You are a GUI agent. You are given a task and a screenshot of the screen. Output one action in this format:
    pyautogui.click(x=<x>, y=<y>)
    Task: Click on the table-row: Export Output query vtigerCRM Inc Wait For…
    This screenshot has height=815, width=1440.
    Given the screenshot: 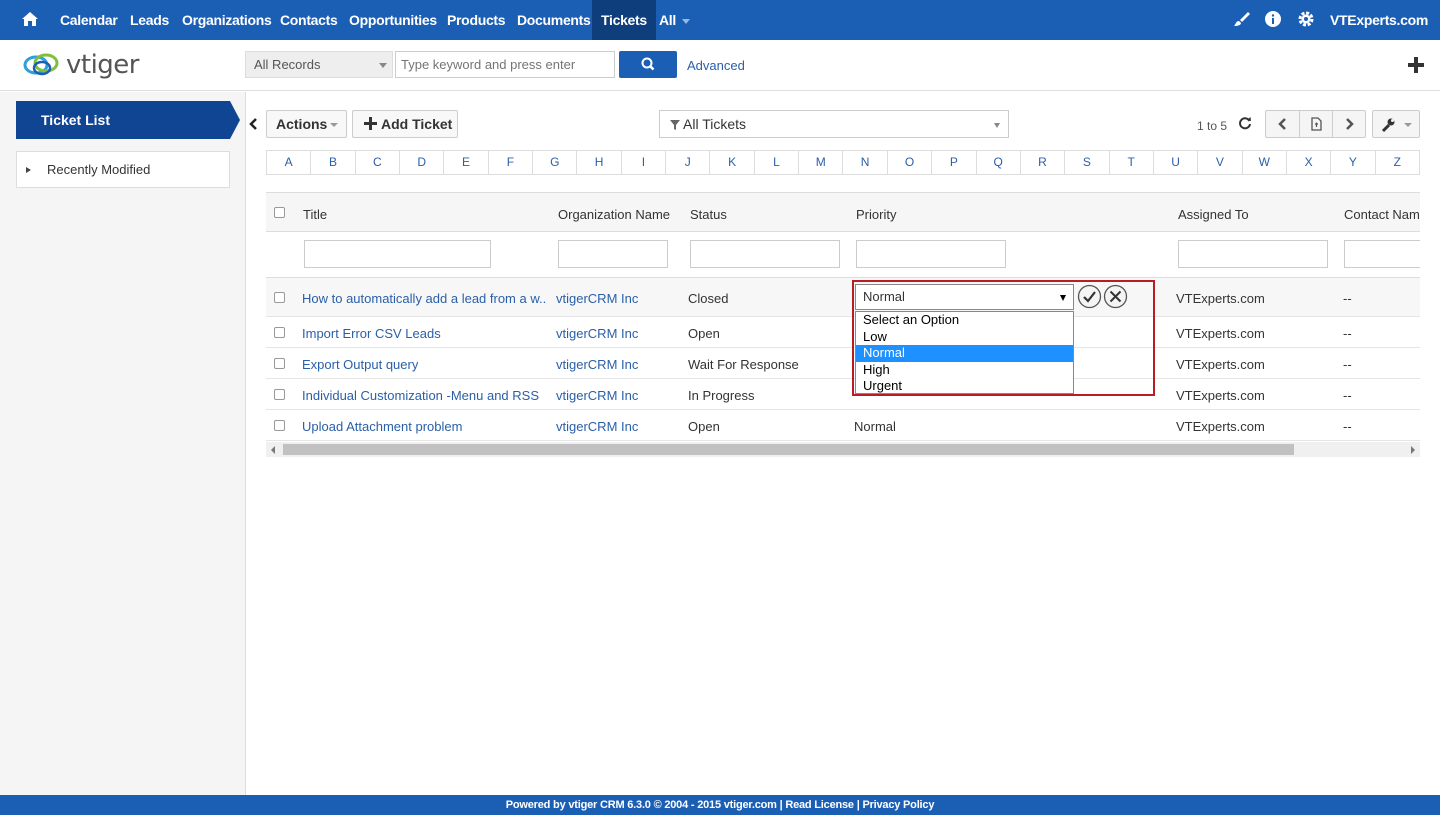 What is the action you would take?
    pyautogui.click(x=843, y=363)
    